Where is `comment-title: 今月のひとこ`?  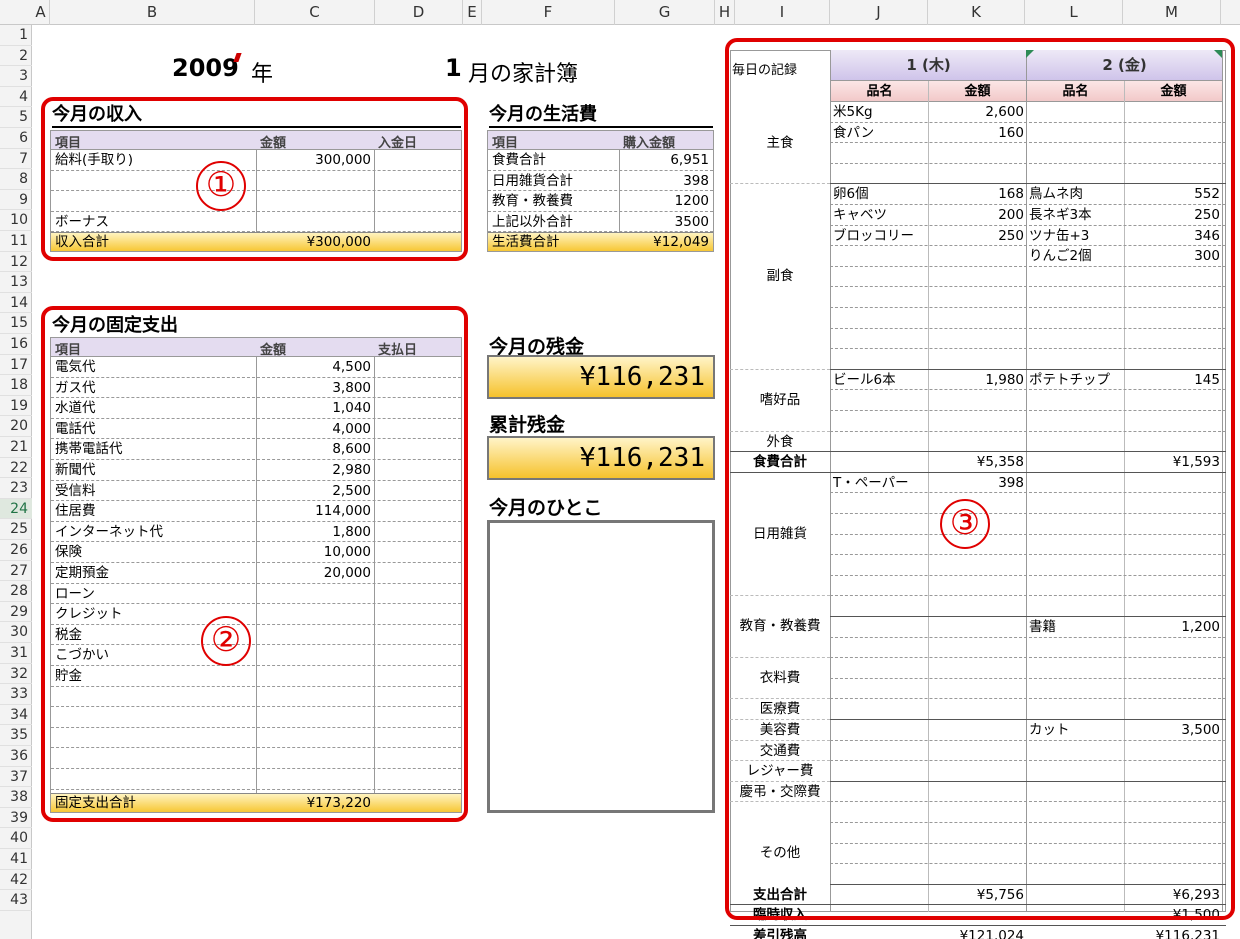 comment-title: 今月のひとこ is located at coordinates (546, 508).